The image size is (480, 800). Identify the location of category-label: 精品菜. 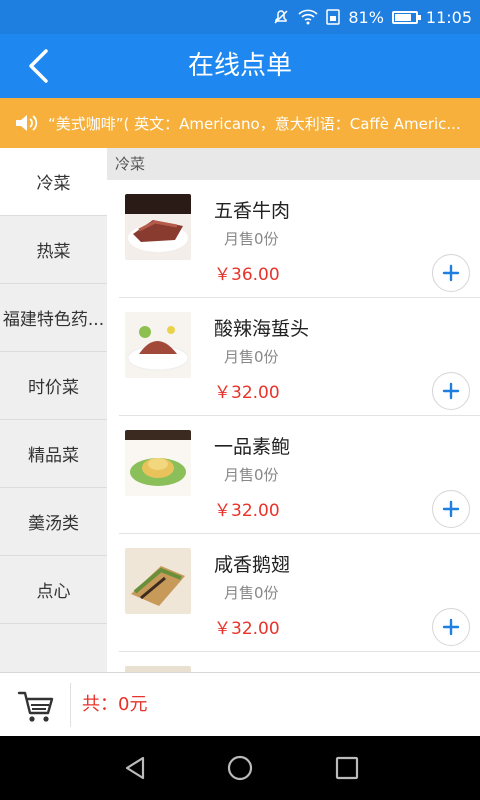
(53, 456).